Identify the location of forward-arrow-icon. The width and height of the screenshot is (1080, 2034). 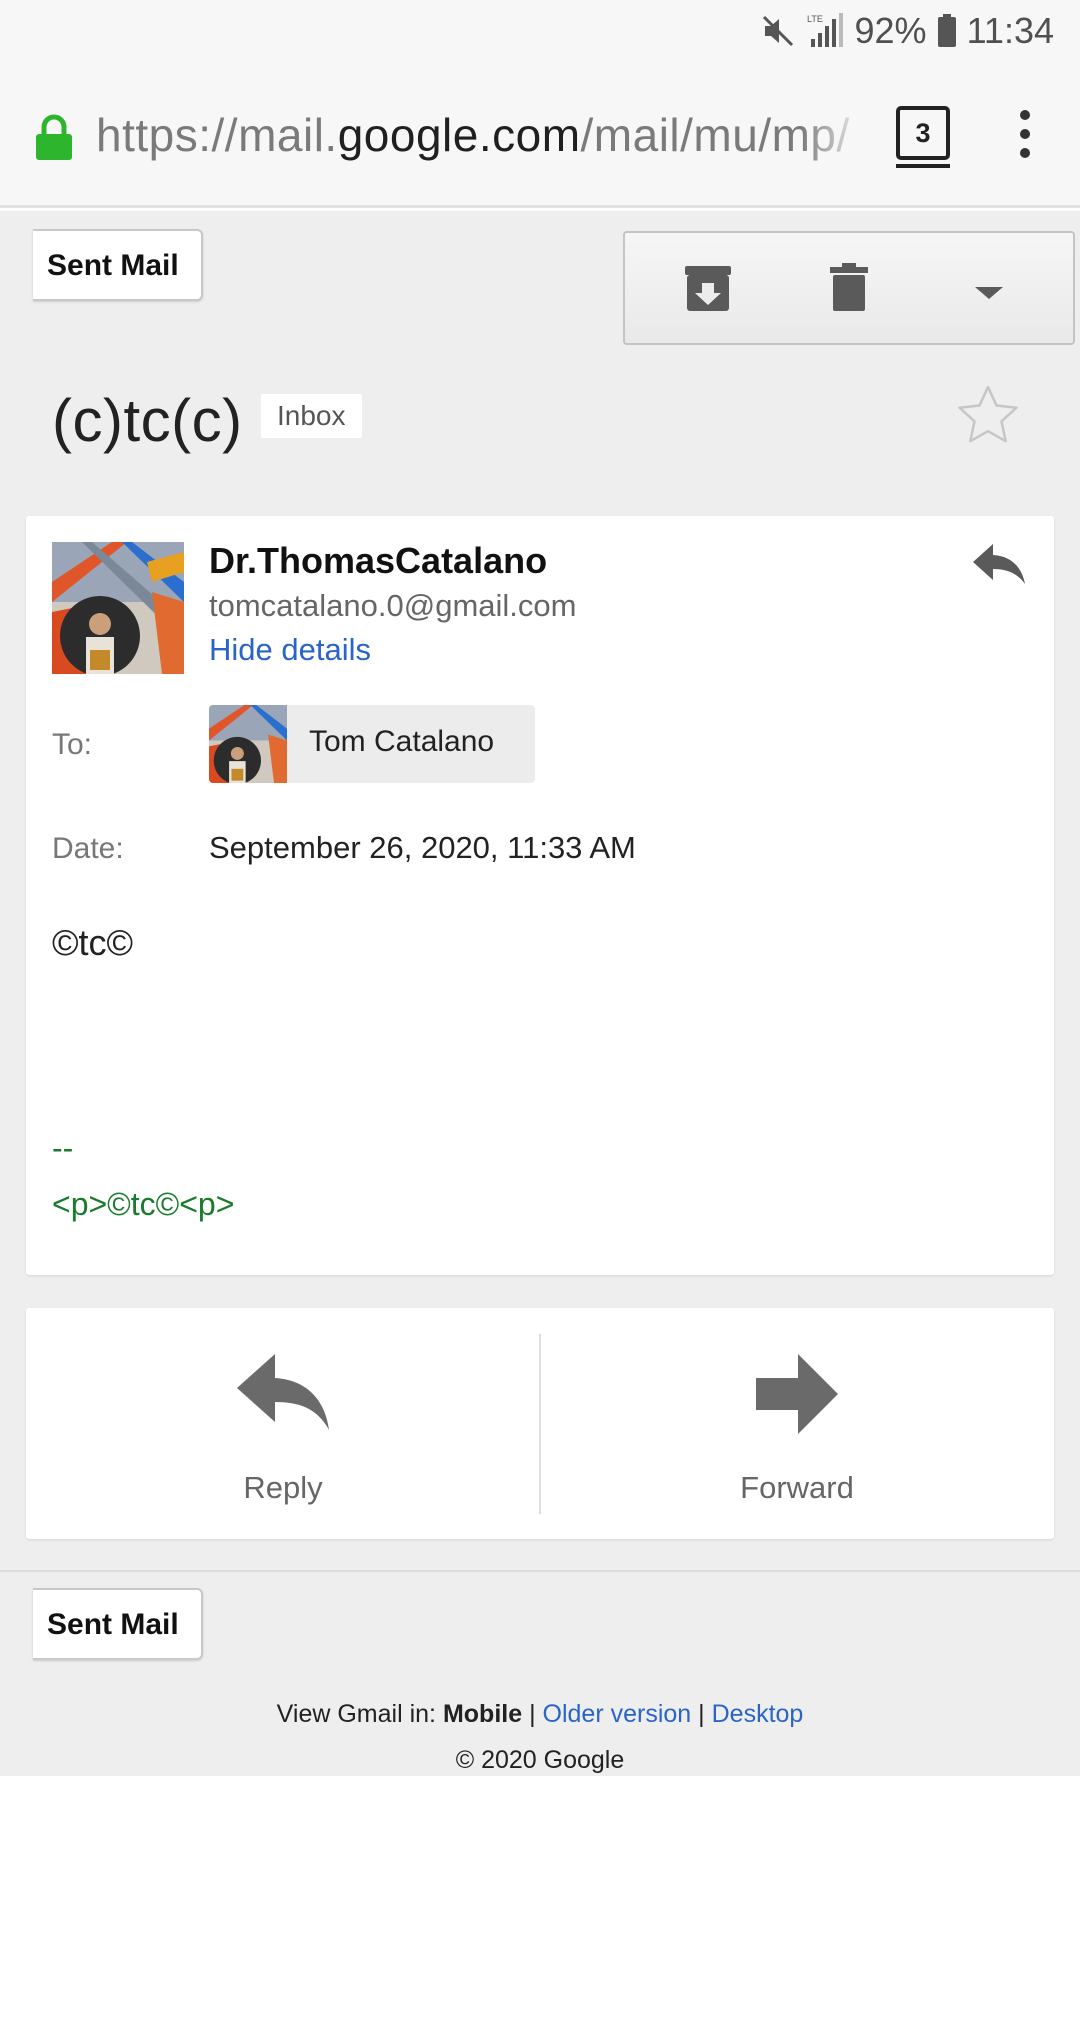
(797, 1394).